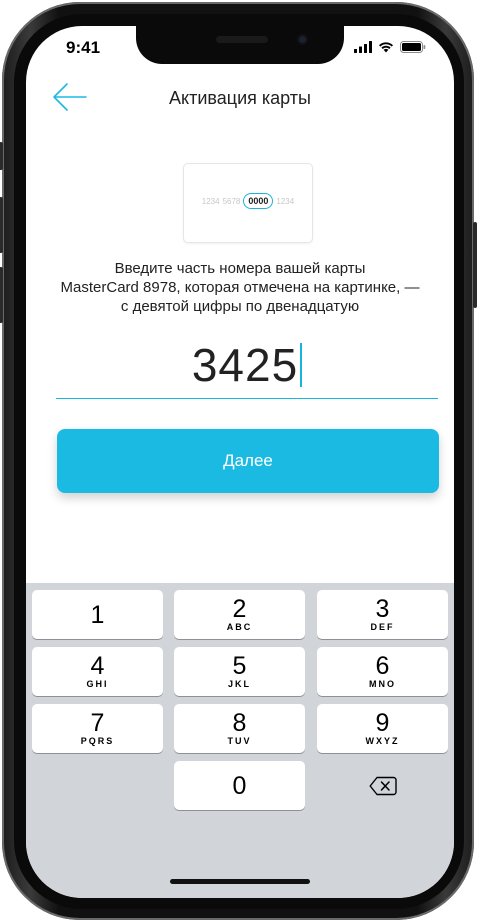  Describe the element at coordinates (239, 609) in the screenshot. I see `key-digit: 2` at that location.